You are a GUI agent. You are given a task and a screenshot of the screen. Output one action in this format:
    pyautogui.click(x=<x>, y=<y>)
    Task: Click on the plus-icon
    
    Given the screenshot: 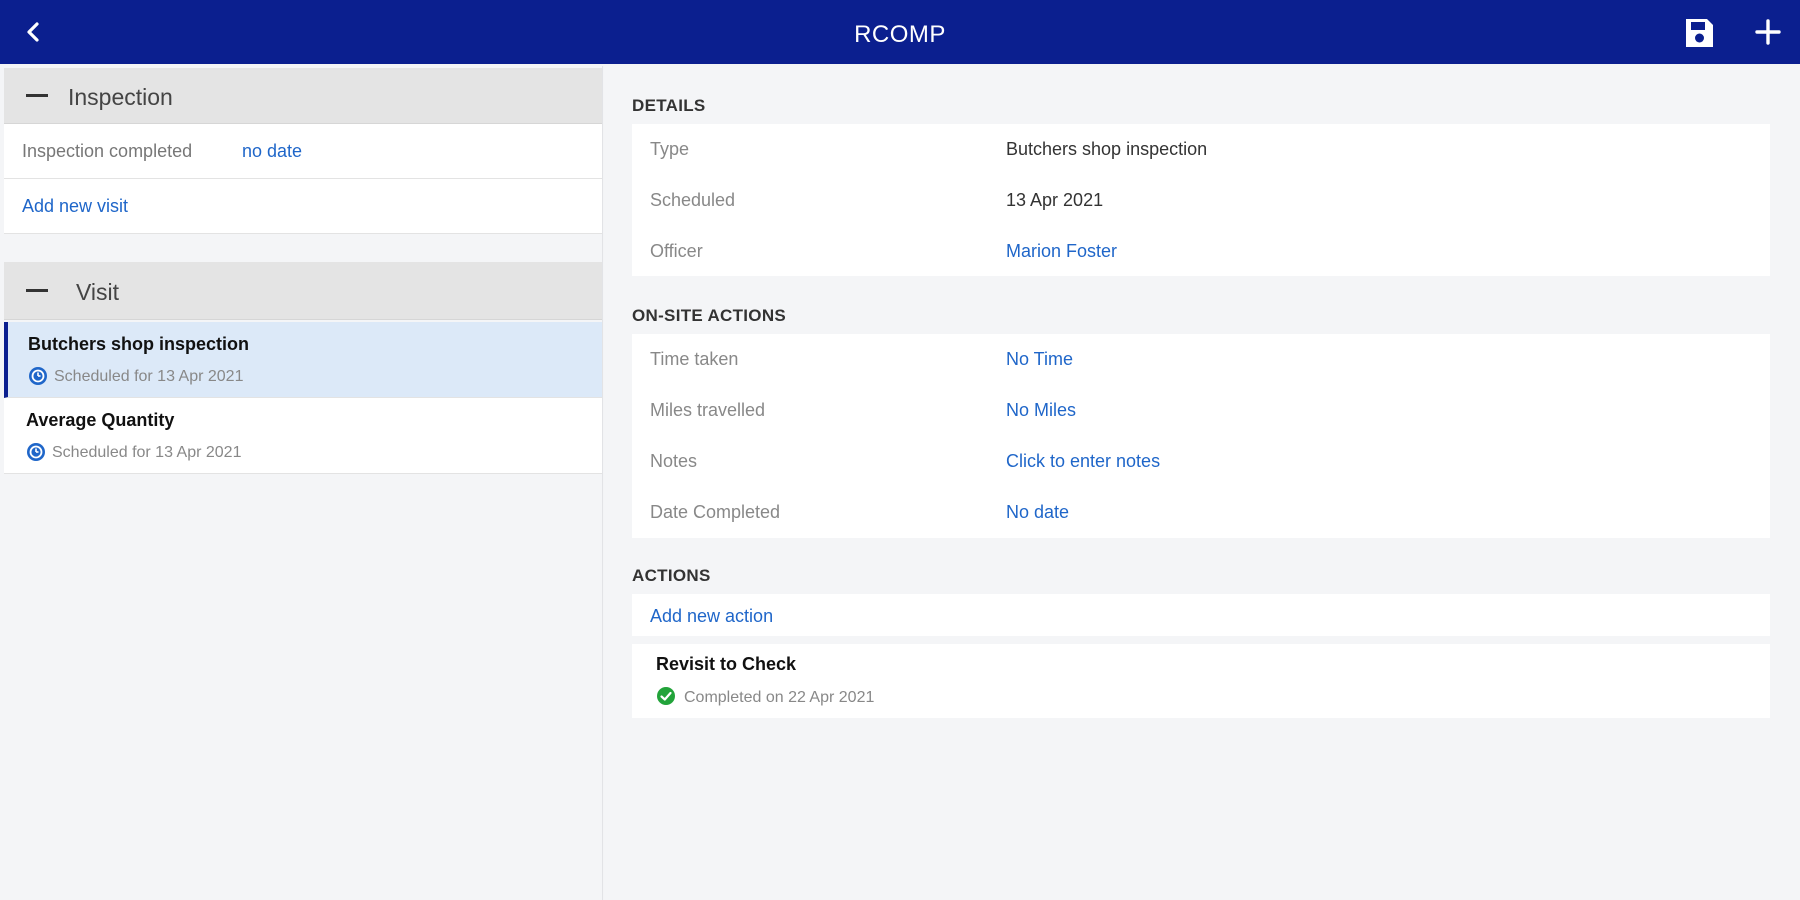 What is the action you would take?
    pyautogui.click(x=1768, y=32)
    